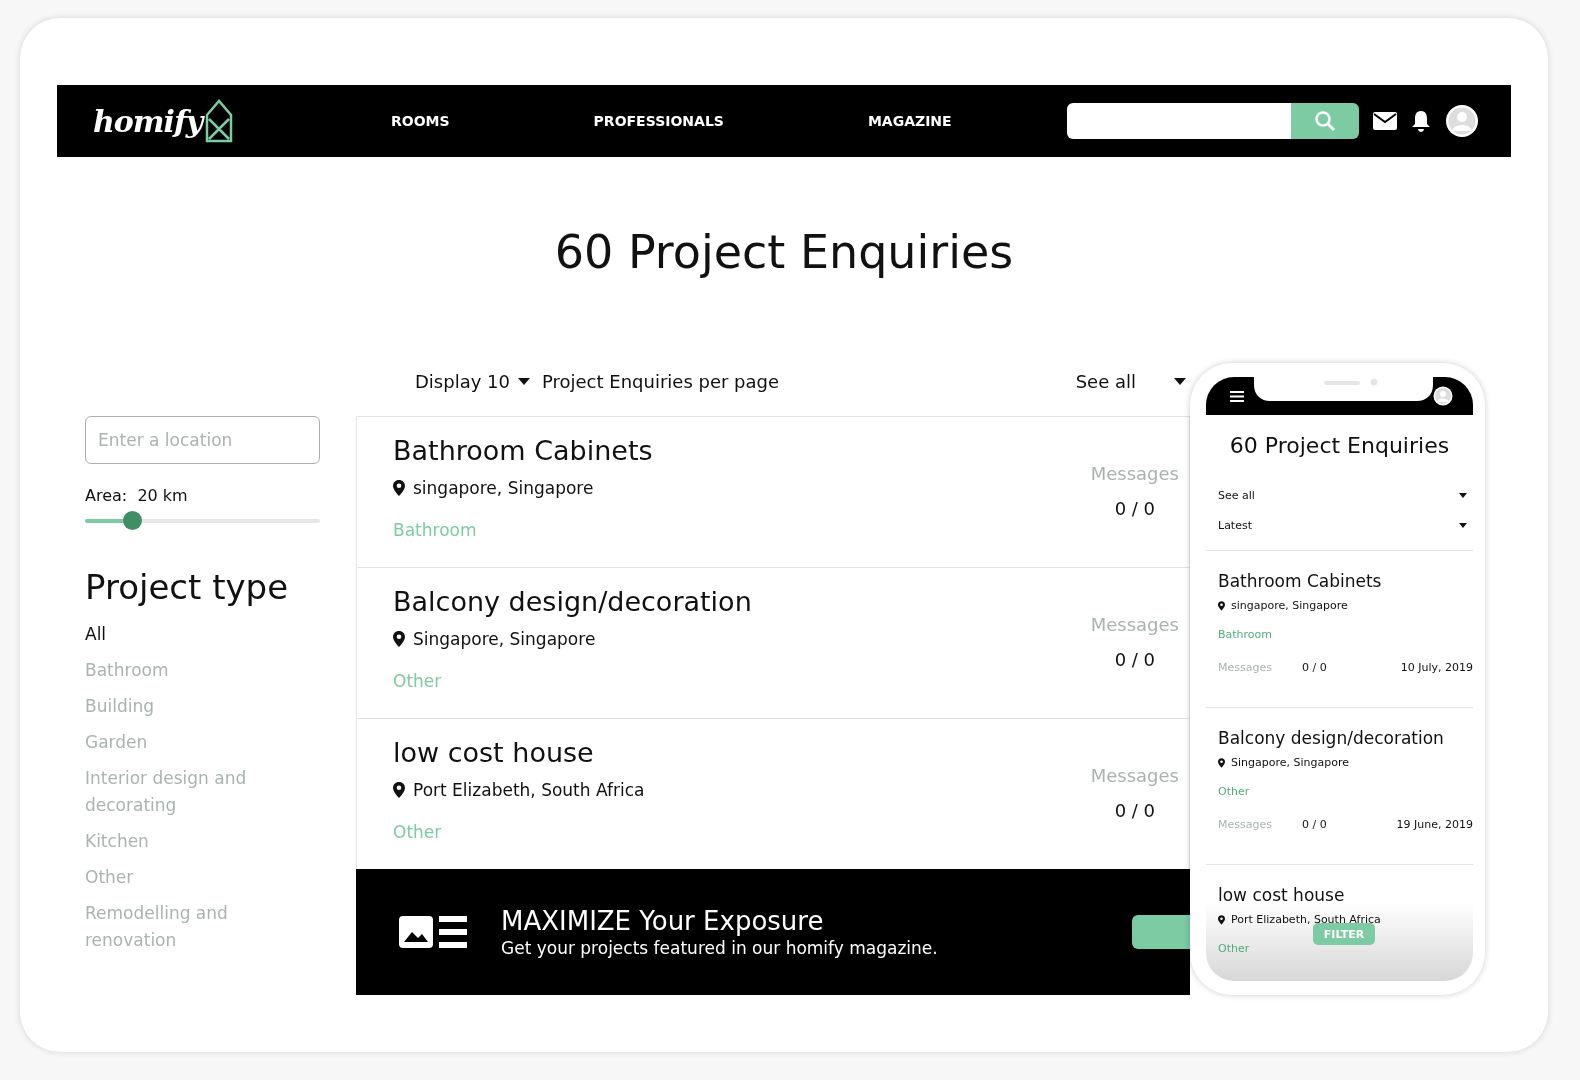  Describe the element at coordinates (784, 253) in the screenshot. I see `page-heading: 60 Project Enquiries` at that location.